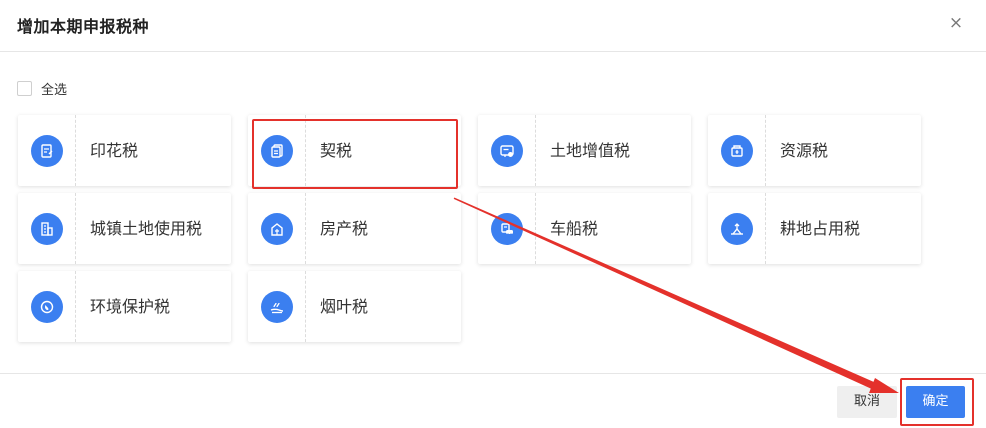 This screenshot has height=428, width=986. Describe the element at coordinates (574, 228) in the screenshot. I see `tax-card-label: 车船税` at that location.